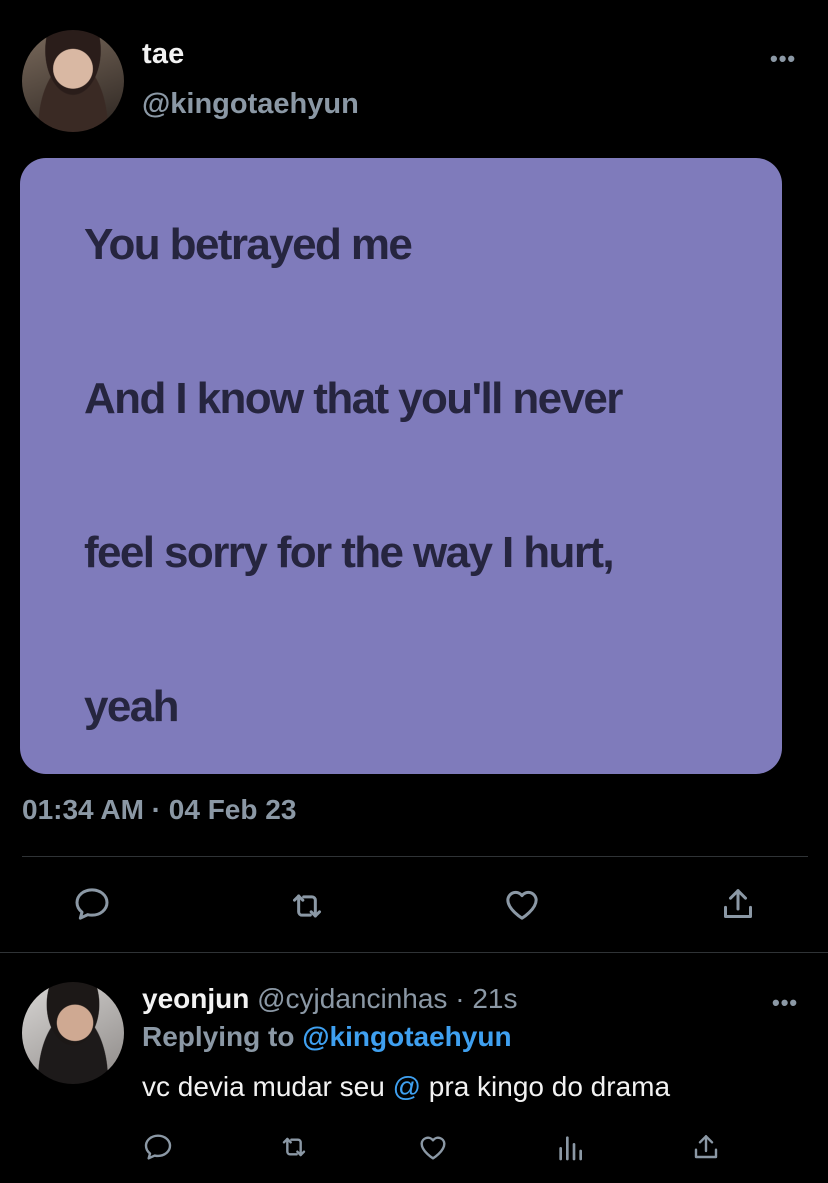  What do you see at coordinates (73, 1033) in the screenshot?
I see `reply-avatar` at bounding box center [73, 1033].